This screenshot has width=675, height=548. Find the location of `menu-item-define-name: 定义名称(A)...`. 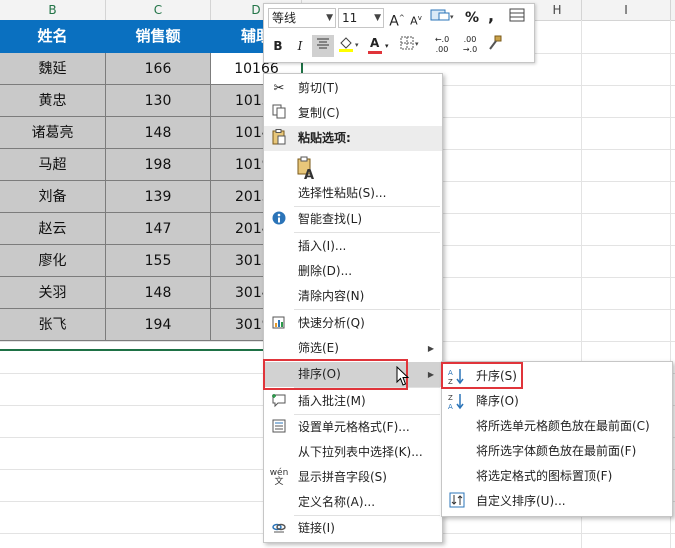

menu-item-define-name: 定义名称(A)... is located at coordinates (353, 502).